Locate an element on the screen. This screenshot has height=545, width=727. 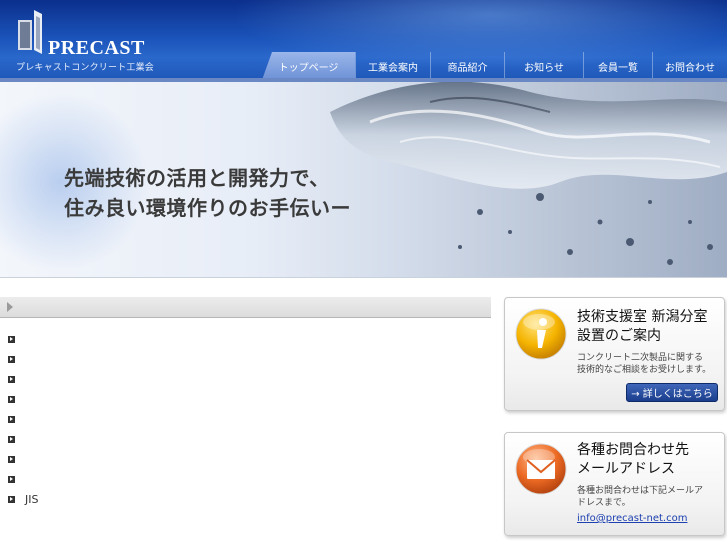
nav-members: 会員一覧 is located at coordinates (617, 66).